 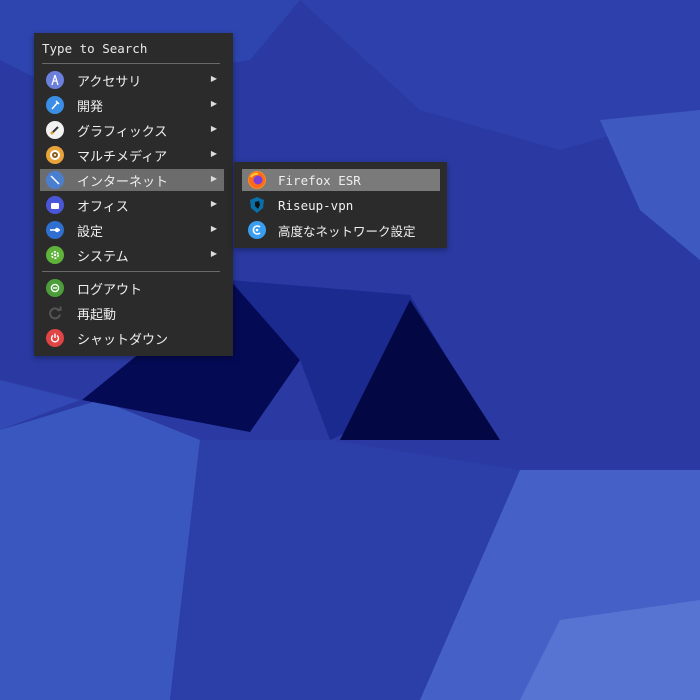 I want to click on menu-item-label: 開発, so click(x=90, y=107).